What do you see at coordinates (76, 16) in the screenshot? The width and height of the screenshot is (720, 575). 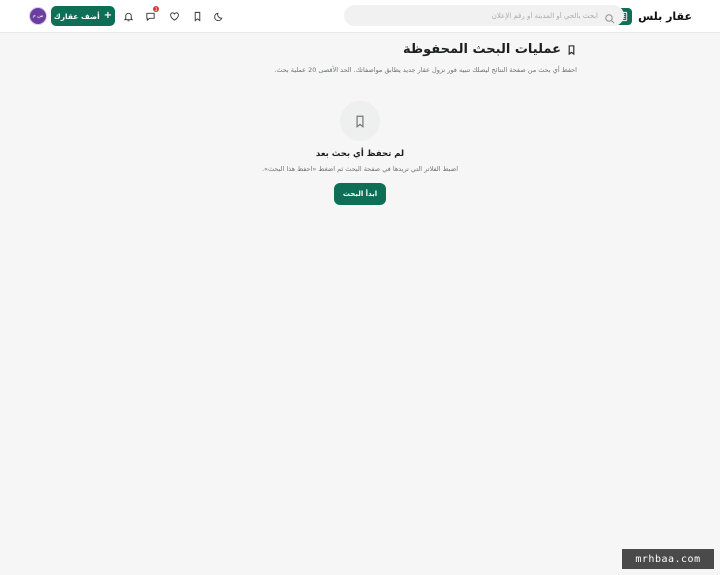 I see `add-property-label: أضف عقارك` at bounding box center [76, 16].